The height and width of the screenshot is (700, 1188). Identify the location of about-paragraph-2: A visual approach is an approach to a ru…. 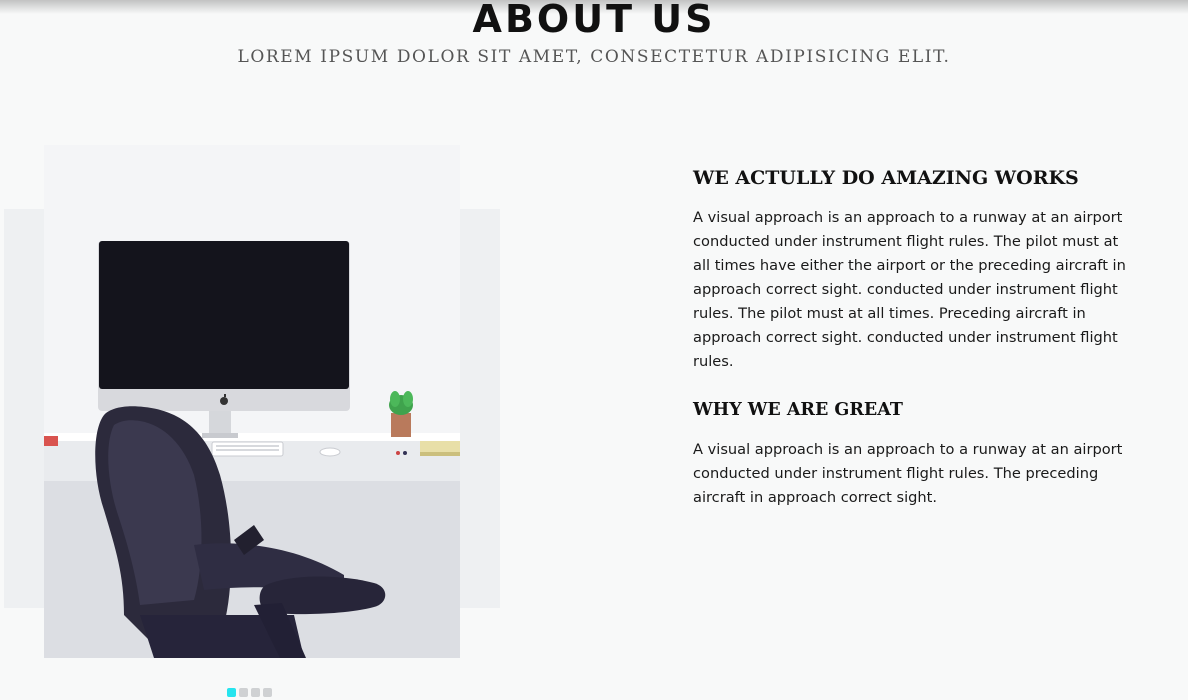
(908, 473).